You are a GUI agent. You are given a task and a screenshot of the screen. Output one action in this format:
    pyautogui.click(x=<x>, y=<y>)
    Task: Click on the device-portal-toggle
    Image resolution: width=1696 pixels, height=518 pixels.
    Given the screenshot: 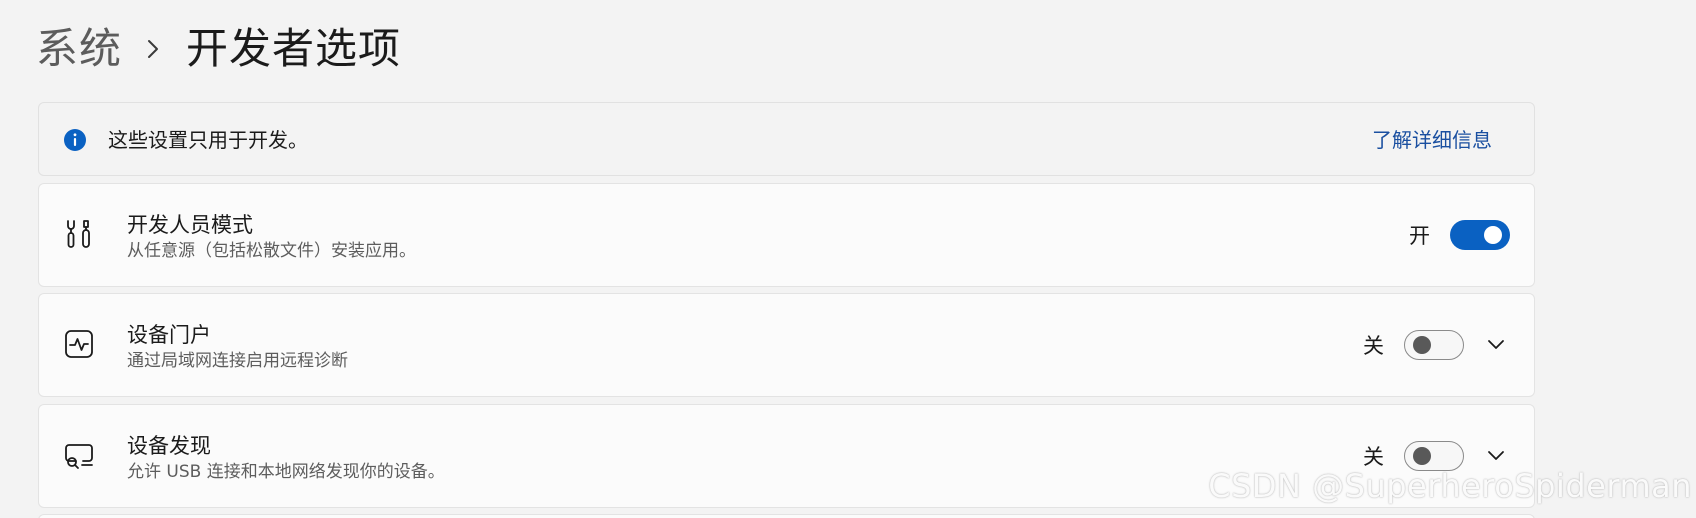 What is the action you would take?
    pyautogui.click(x=1434, y=345)
    